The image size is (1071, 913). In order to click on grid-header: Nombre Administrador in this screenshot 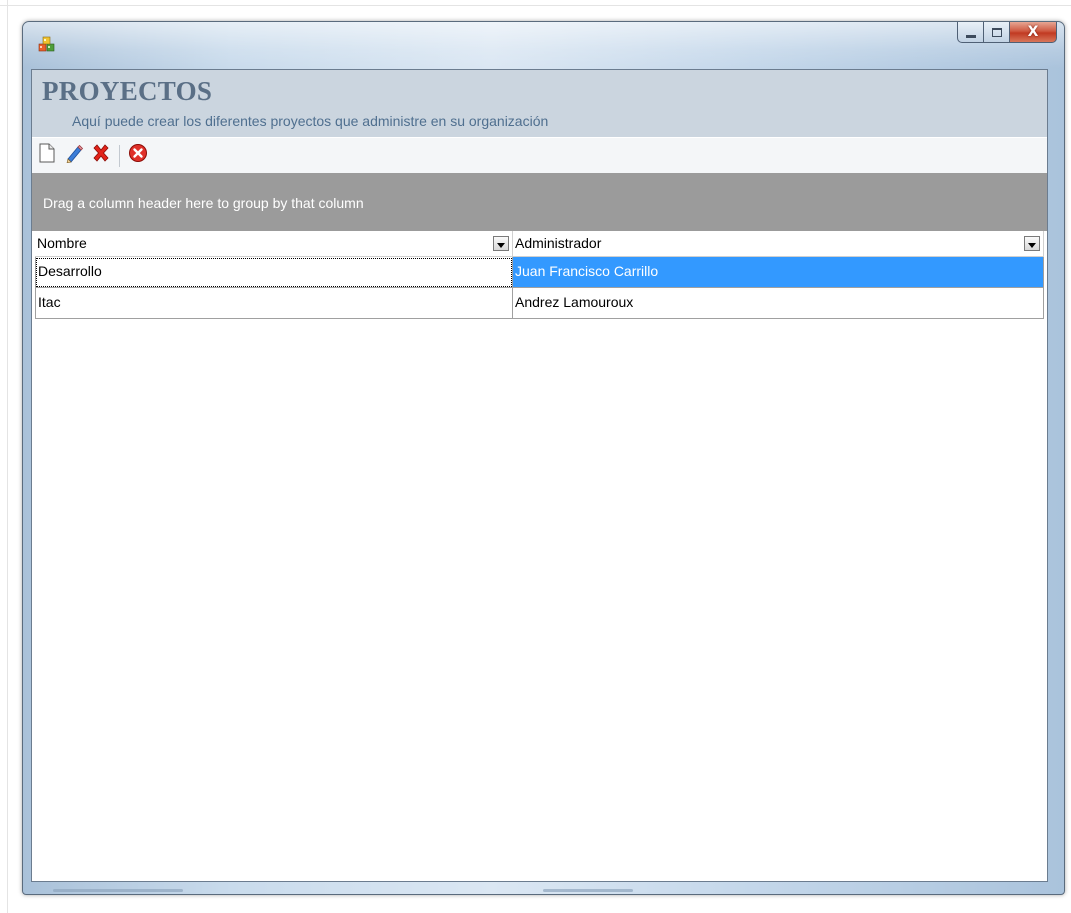, I will do `click(539, 244)`.